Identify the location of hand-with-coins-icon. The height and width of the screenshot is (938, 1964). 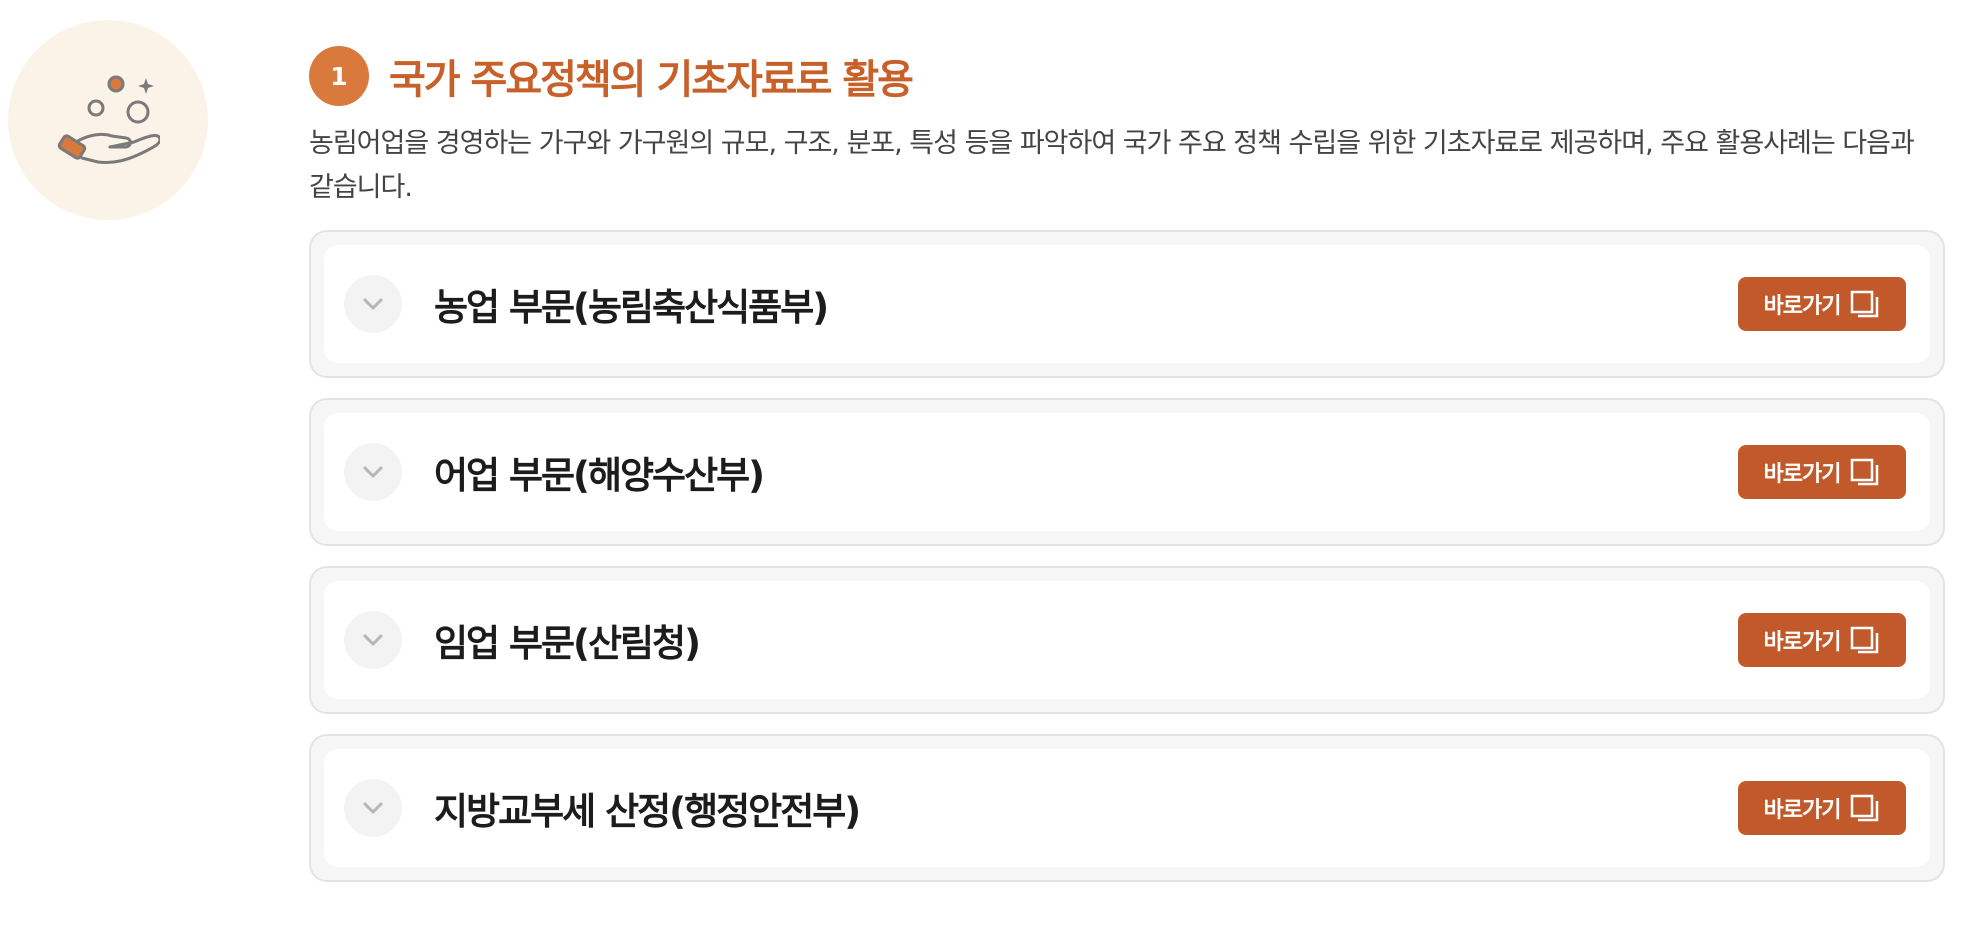
(108, 119).